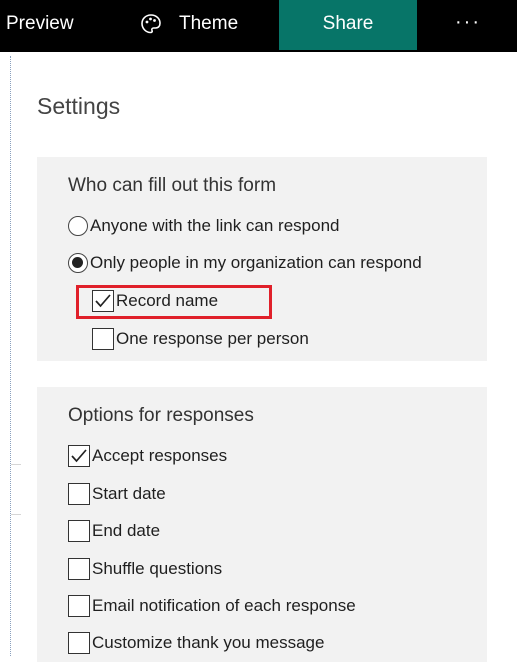 This screenshot has height=662, width=517. Describe the element at coordinates (167, 300) in the screenshot. I see `checkbox-label: Record name` at that location.